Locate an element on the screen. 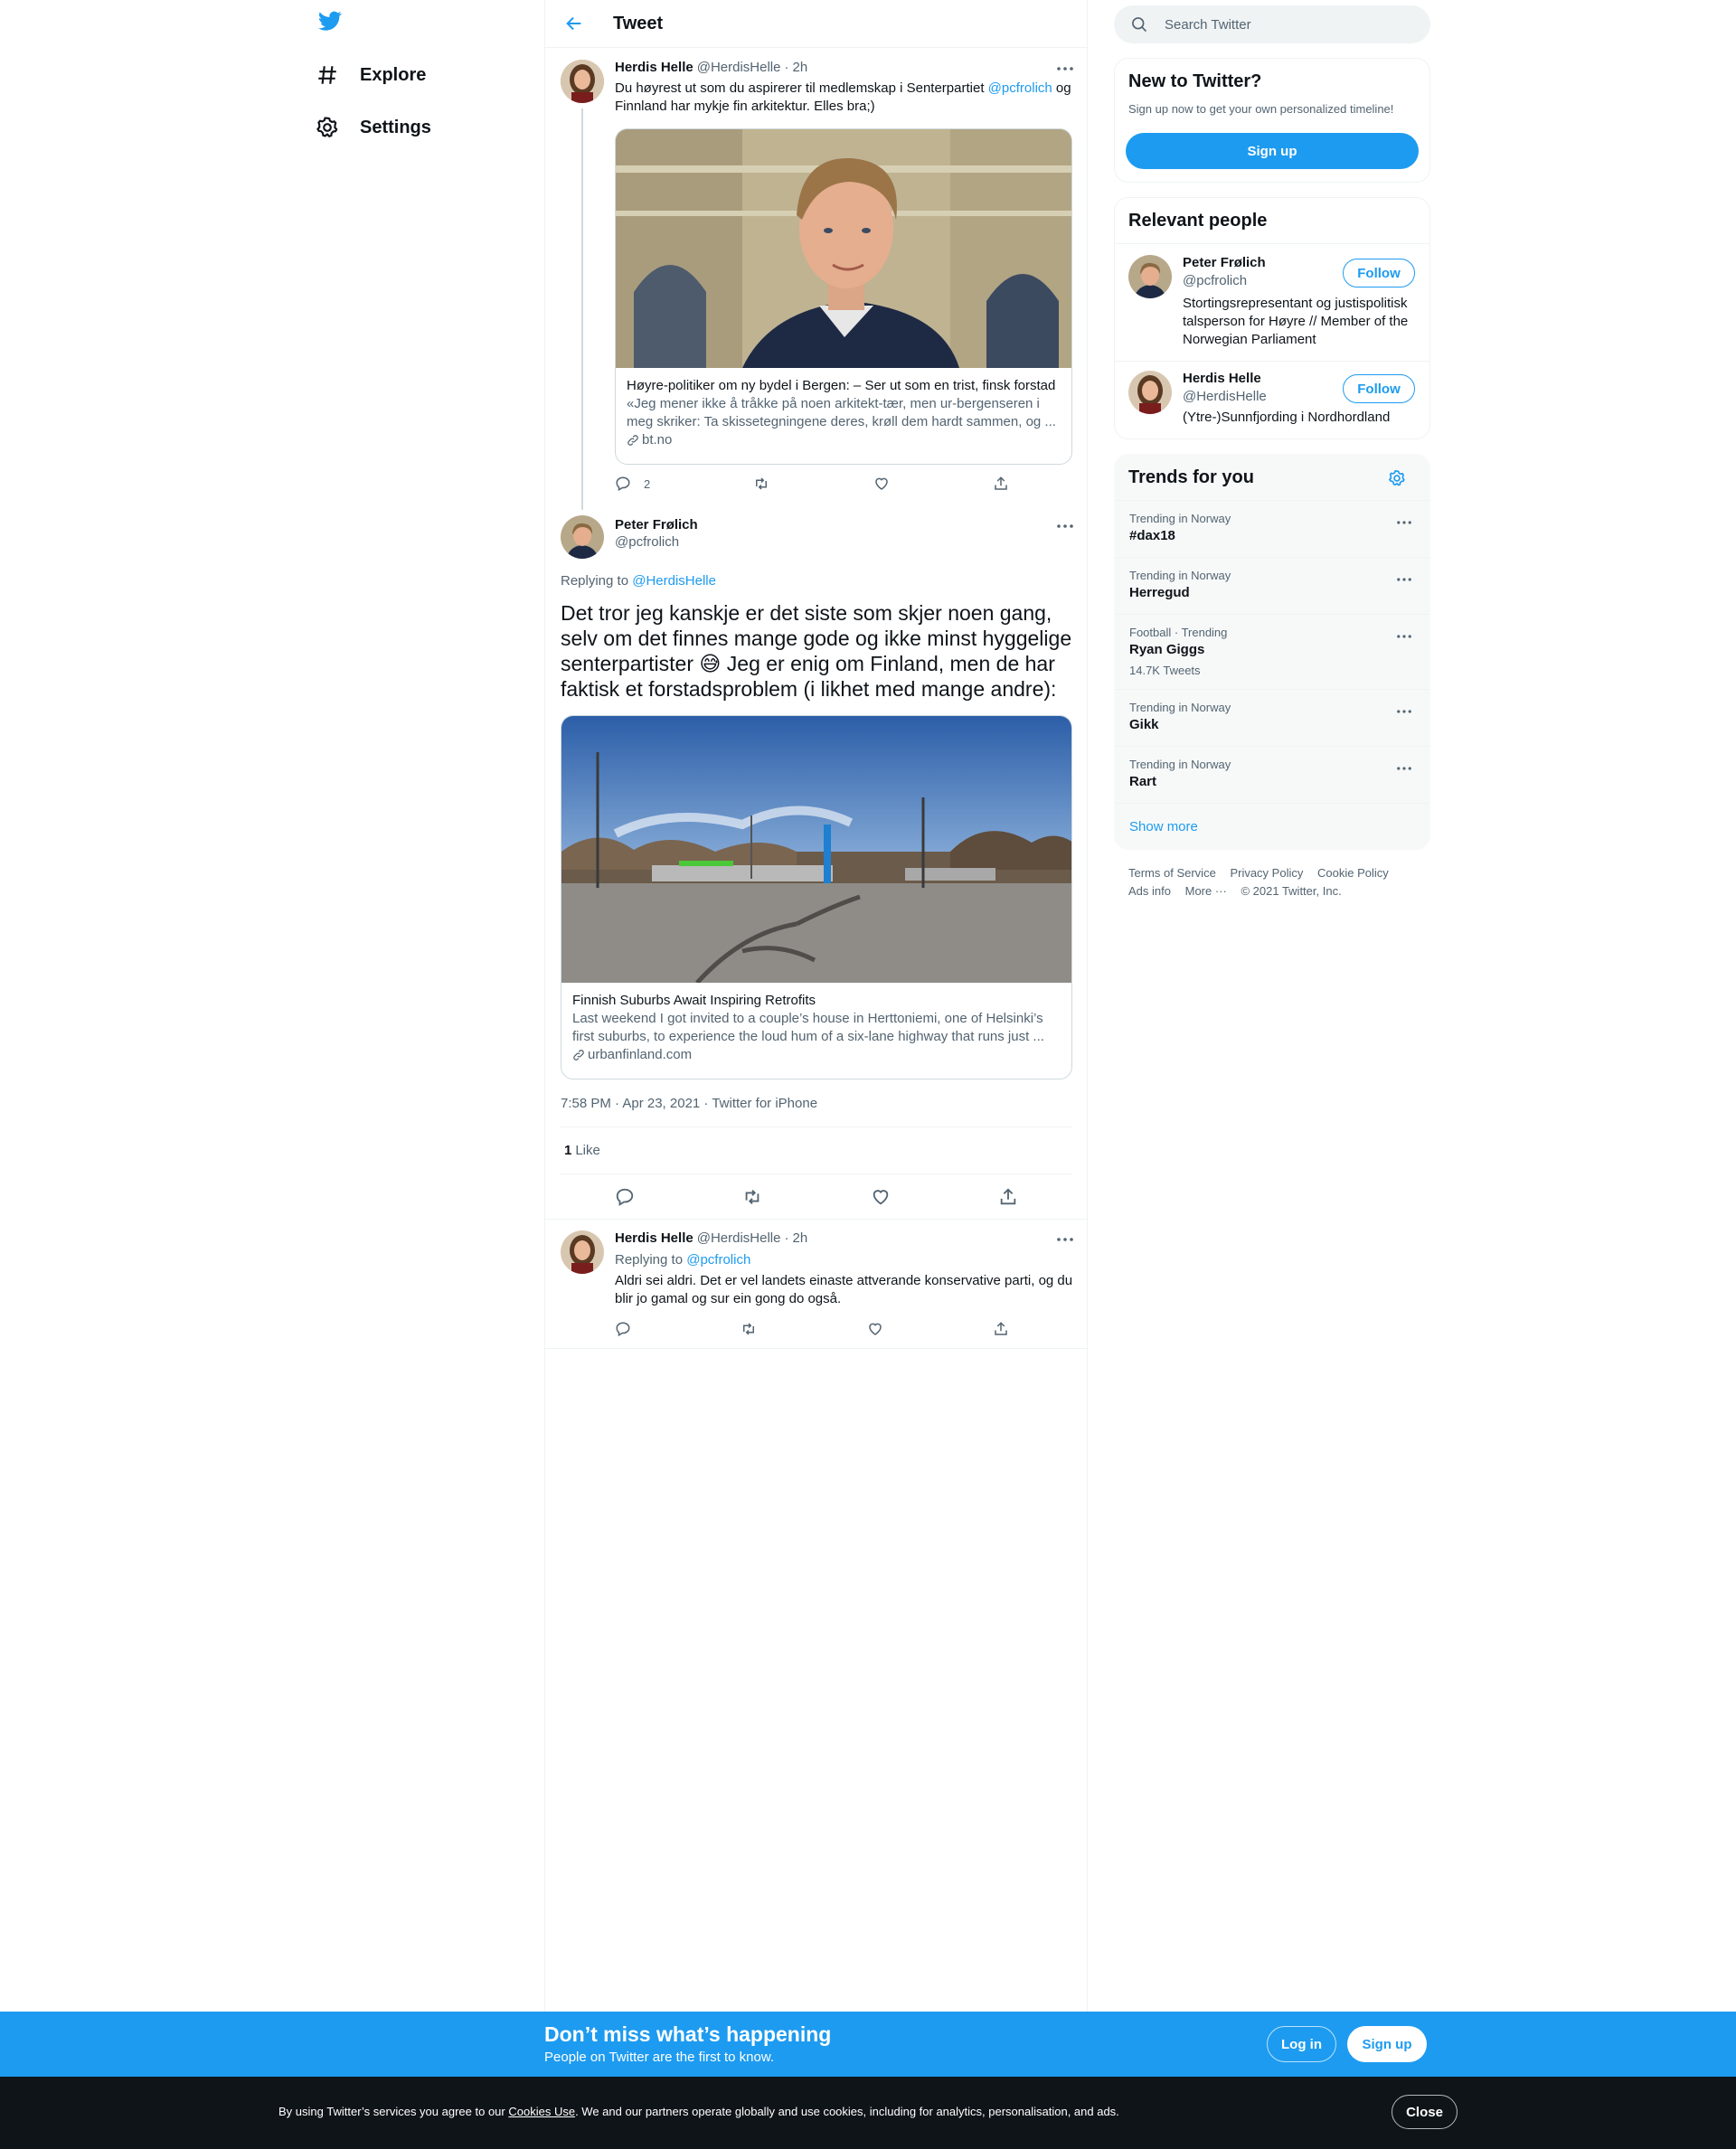 This screenshot has width=1736, height=2149. like-count: 1 is located at coordinates (567, 1151).